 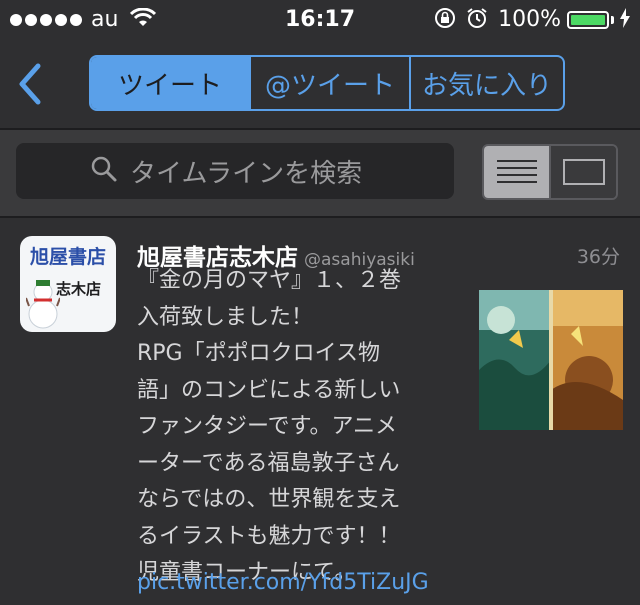 I want to click on chevron-left-icon, so click(x=30, y=84).